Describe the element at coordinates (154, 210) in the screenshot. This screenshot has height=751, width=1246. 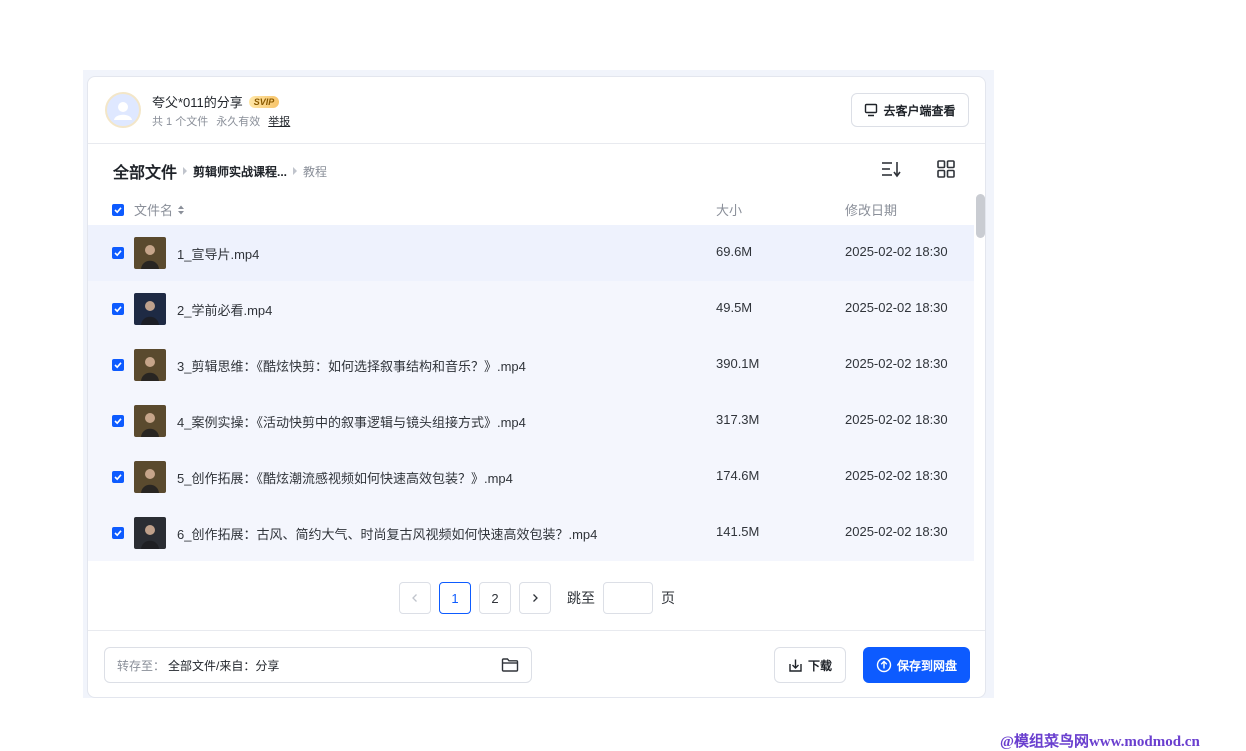
I see `column-name-label: 文件名` at that location.